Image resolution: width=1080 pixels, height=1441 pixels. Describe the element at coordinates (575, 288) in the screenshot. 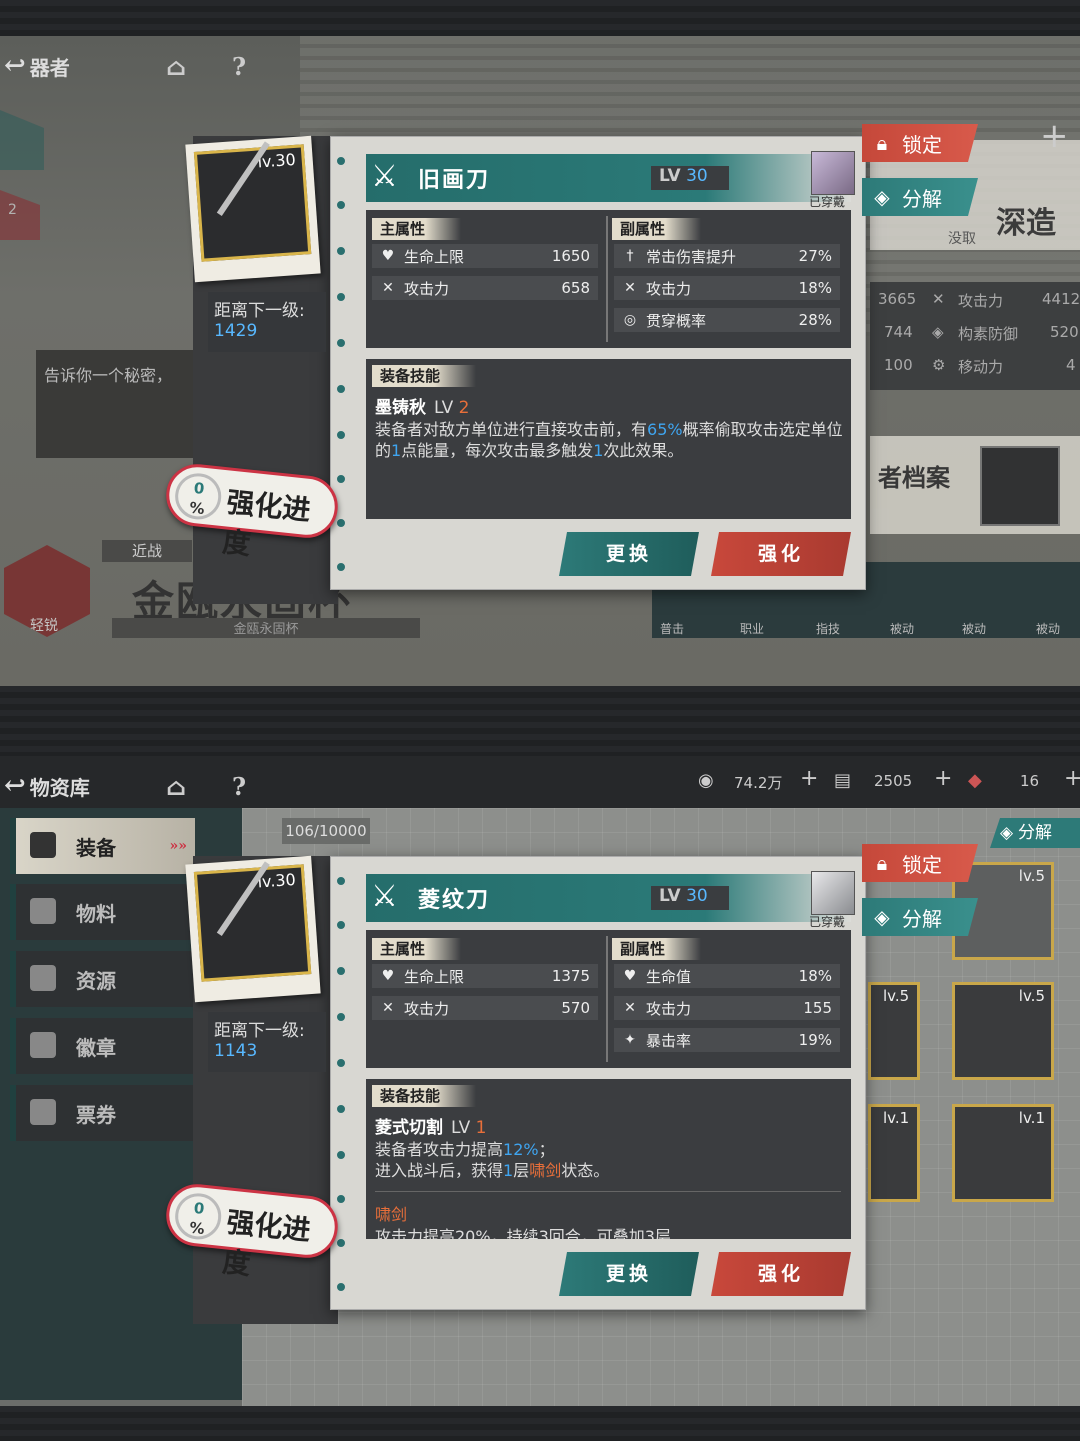

I see `attr-value: 658` at that location.